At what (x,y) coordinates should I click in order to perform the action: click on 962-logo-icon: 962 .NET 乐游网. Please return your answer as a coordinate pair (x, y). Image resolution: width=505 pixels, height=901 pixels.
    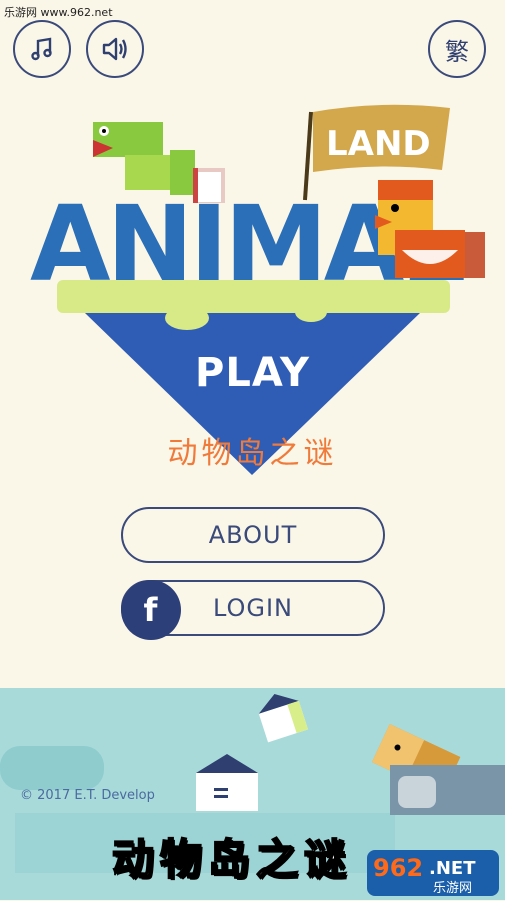
    Looking at the image, I should click on (433, 873).